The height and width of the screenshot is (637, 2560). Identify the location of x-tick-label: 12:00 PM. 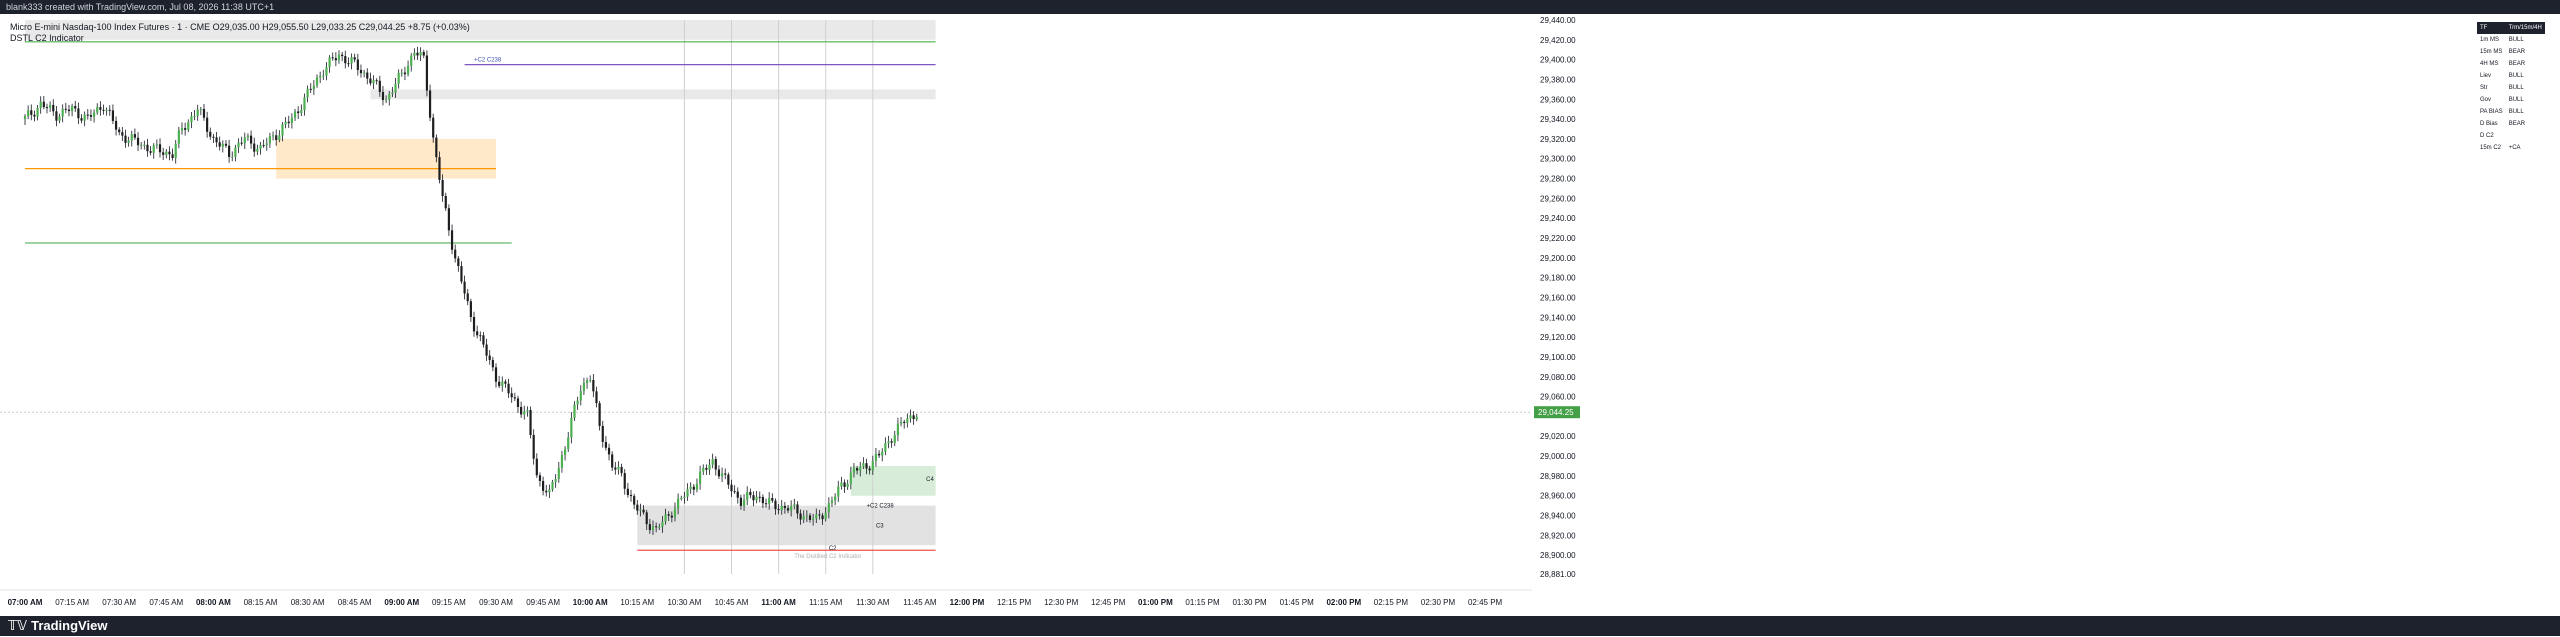
(967, 602).